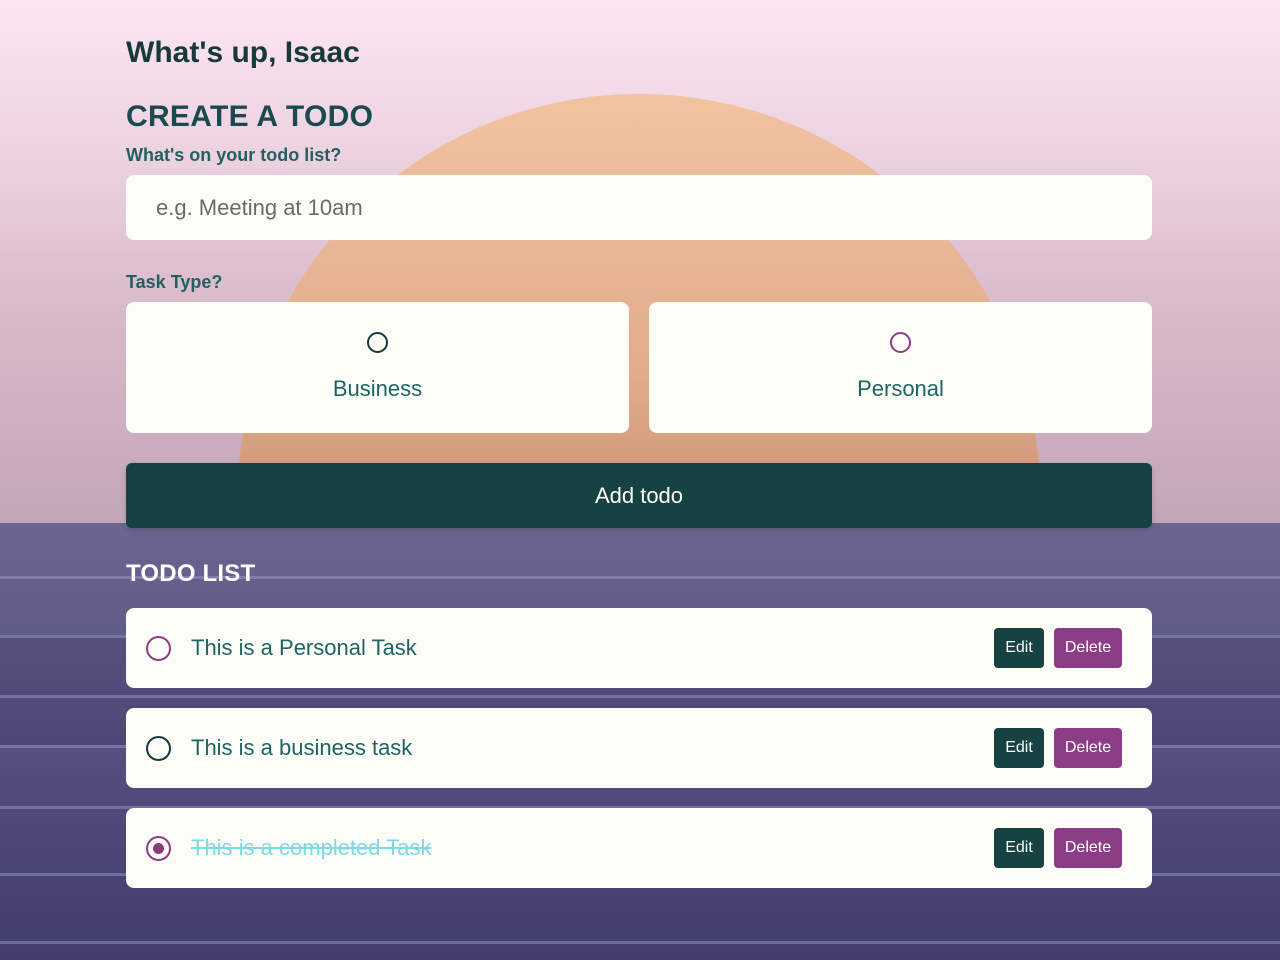  I want to click on todo-item-text-completed: This is a completed Task, so click(311, 848).